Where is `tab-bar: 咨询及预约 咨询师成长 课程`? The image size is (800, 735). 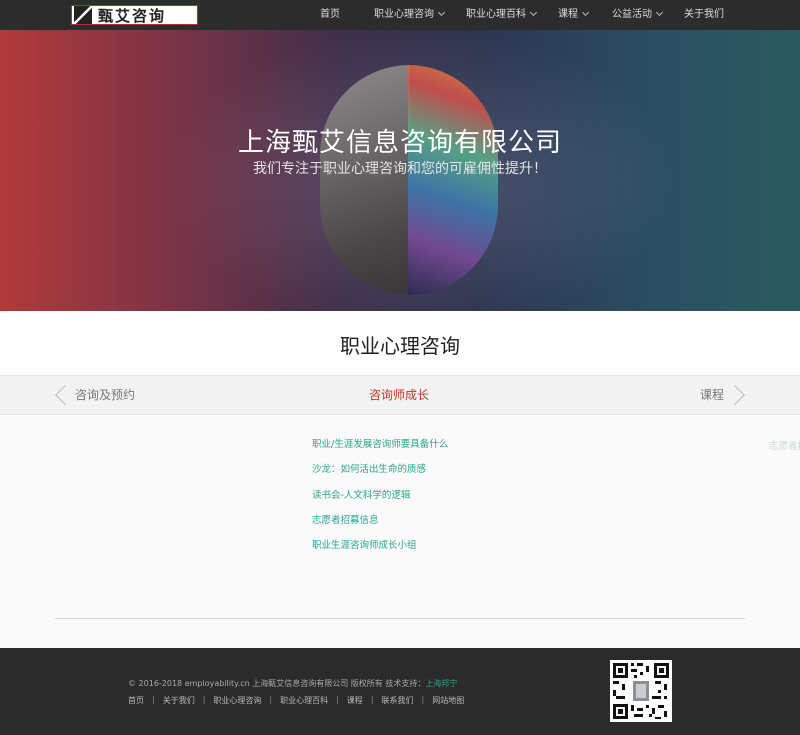 tab-bar: 咨询及预约 咨询师成长 课程 is located at coordinates (400, 395).